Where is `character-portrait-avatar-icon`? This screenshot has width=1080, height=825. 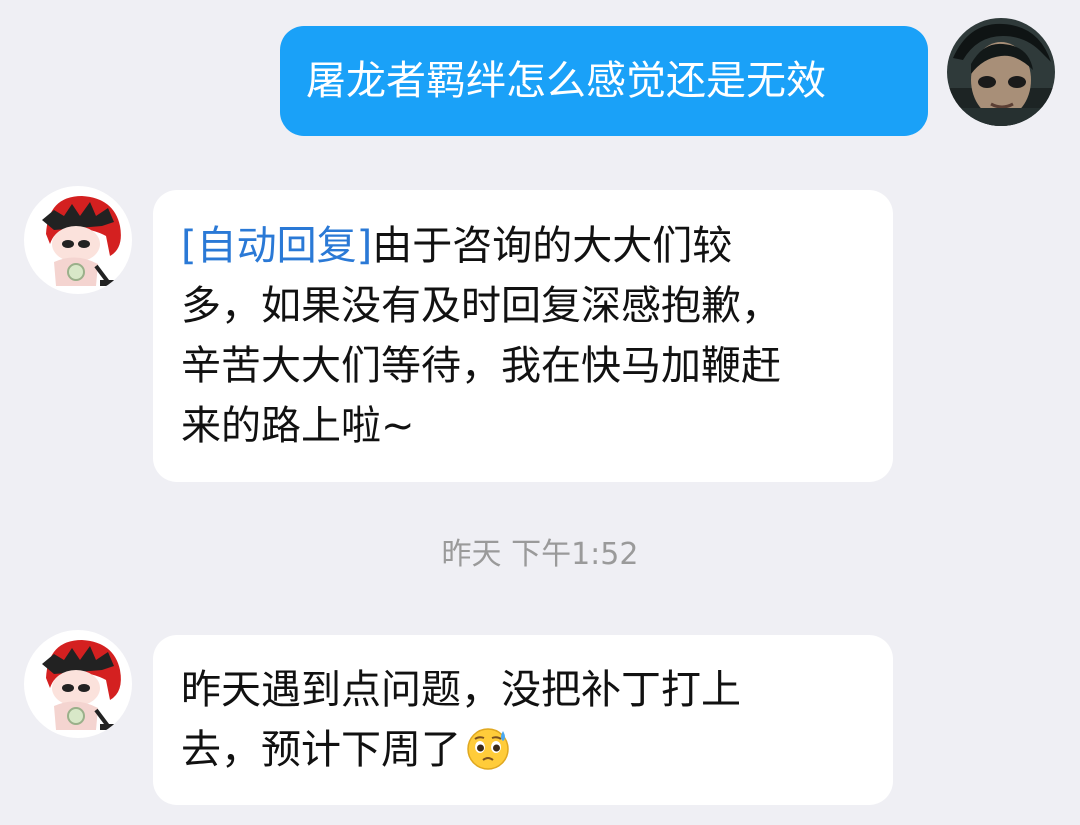 character-portrait-avatar-icon is located at coordinates (1001, 72).